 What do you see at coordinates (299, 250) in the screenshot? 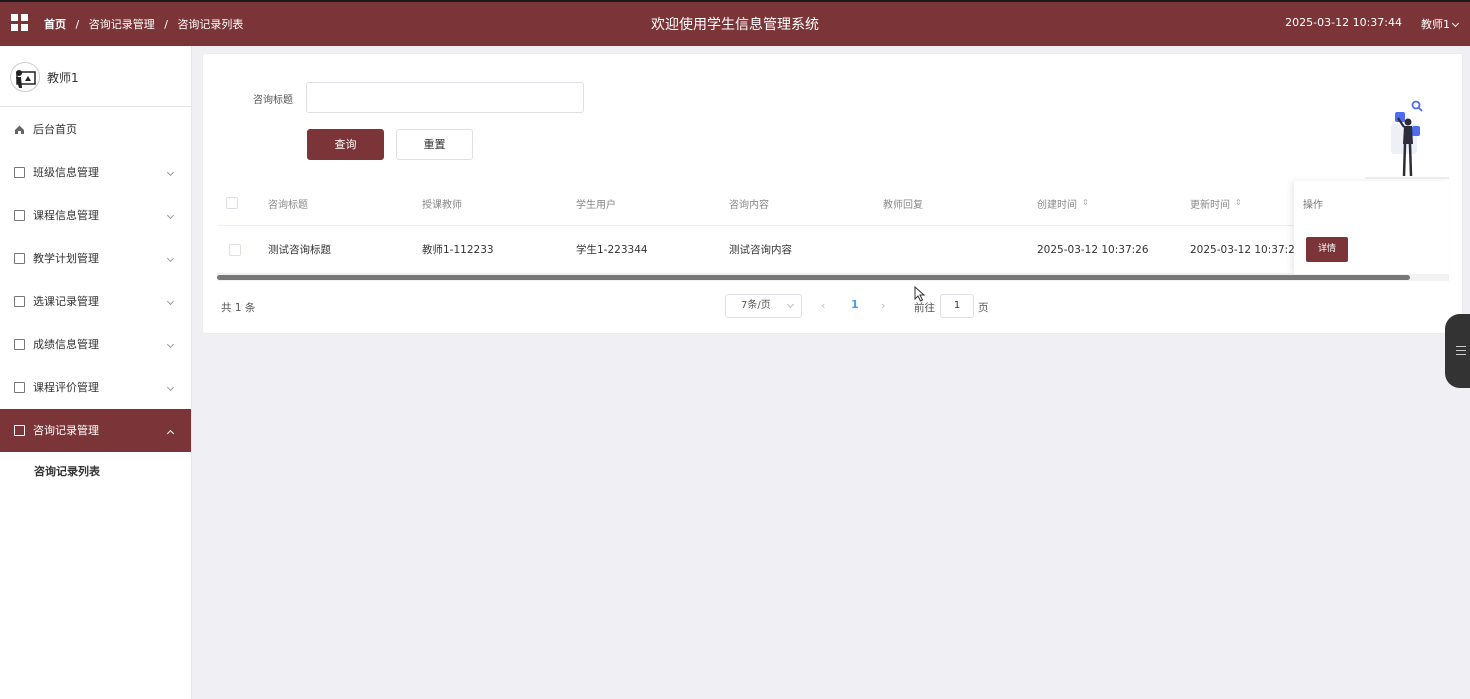
I see `cell-title: 测试咨询标题` at bounding box center [299, 250].